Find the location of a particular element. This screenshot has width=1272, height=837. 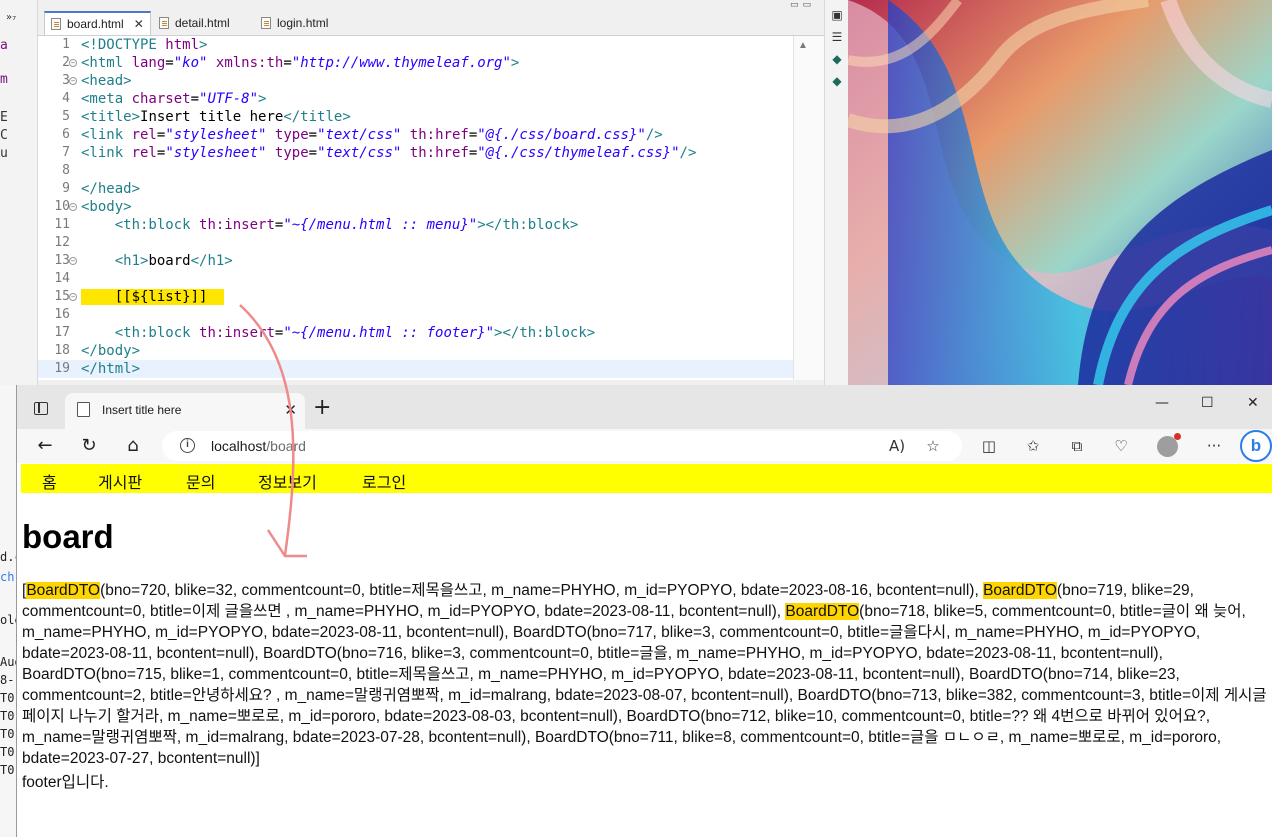

code-line: 1 <!DOCTYPE html> is located at coordinates (415, 45).